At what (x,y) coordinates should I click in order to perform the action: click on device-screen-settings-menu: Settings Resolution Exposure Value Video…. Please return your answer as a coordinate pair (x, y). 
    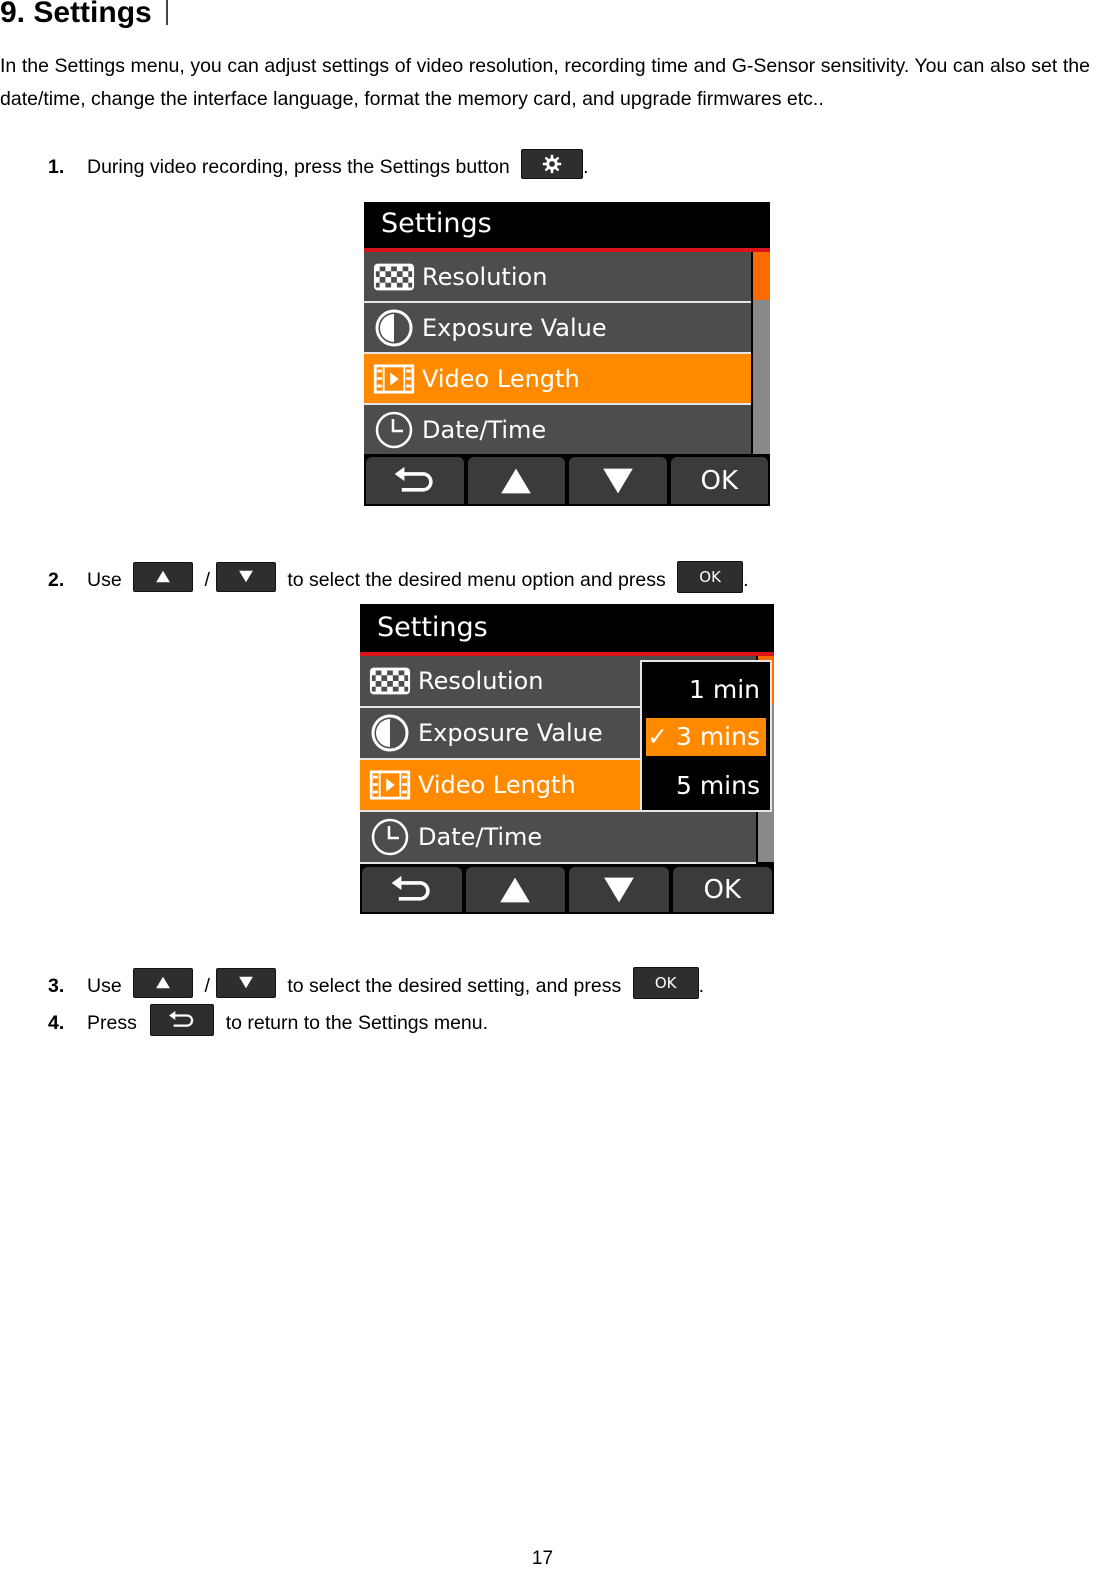
    Looking at the image, I should click on (567, 354).